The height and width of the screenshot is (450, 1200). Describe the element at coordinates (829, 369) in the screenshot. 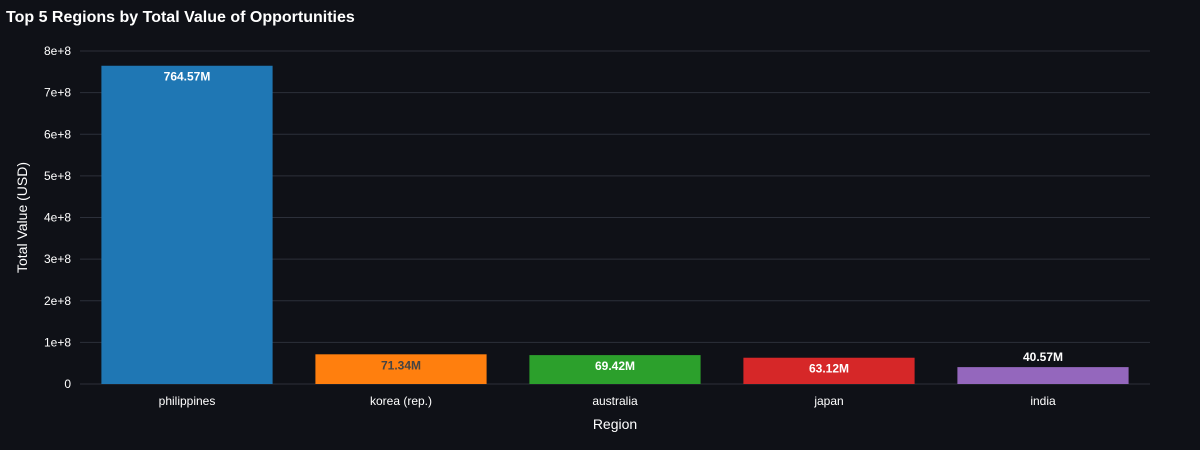

I see `data-label: 63.12M` at that location.